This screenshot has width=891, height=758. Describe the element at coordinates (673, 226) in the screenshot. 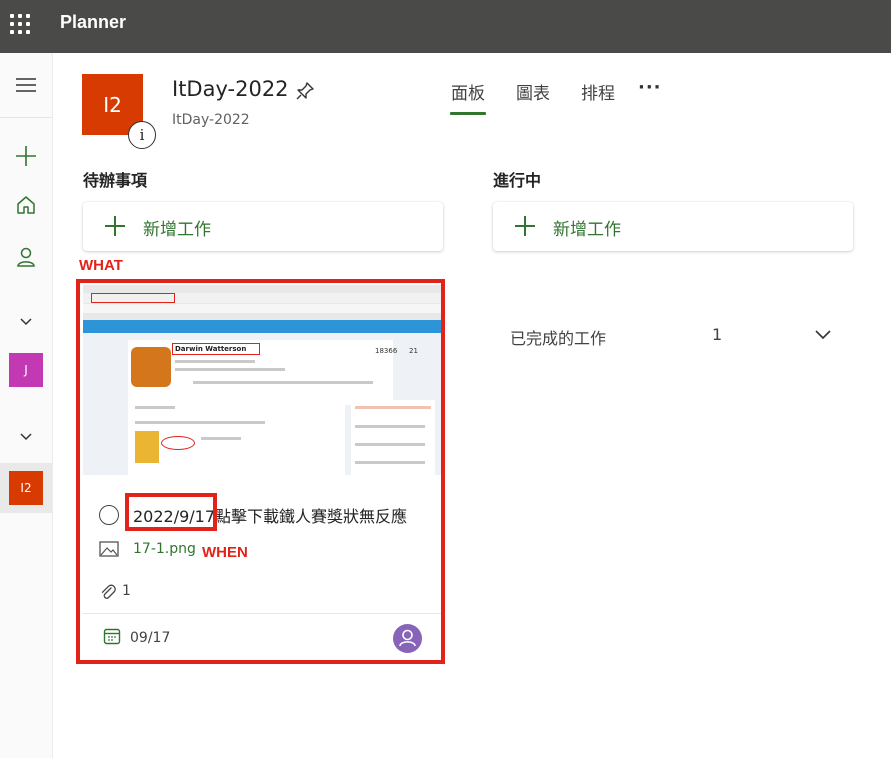

I see `add-task-button-in-progress: 新增工作` at that location.